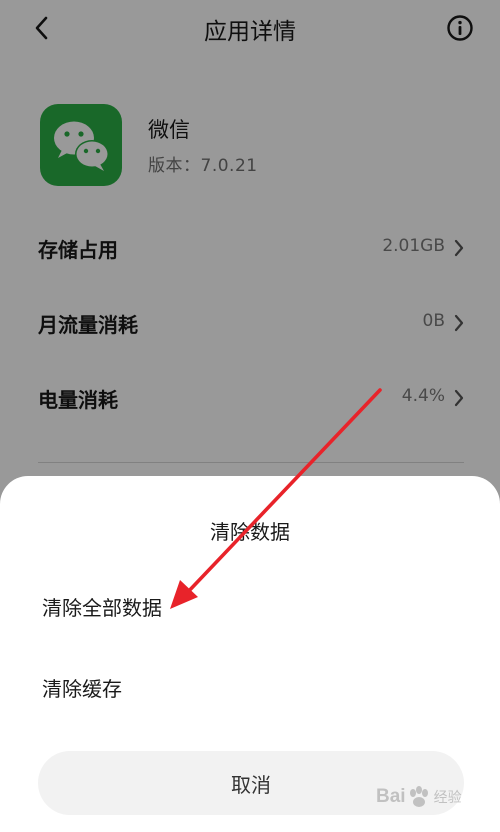 This screenshot has height=832, width=500. I want to click on baidu-watermark: Bai 经验, so click(436, 797).